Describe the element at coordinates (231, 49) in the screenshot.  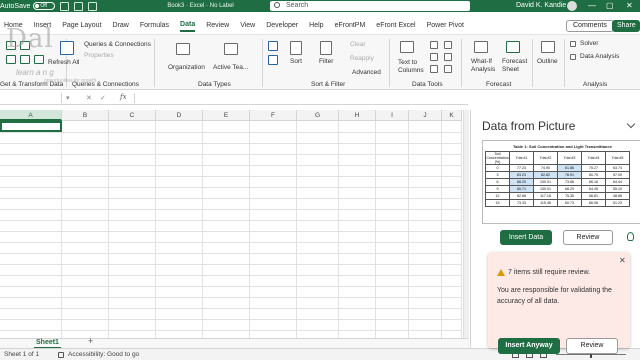
I see `active-team-icon` at that location.